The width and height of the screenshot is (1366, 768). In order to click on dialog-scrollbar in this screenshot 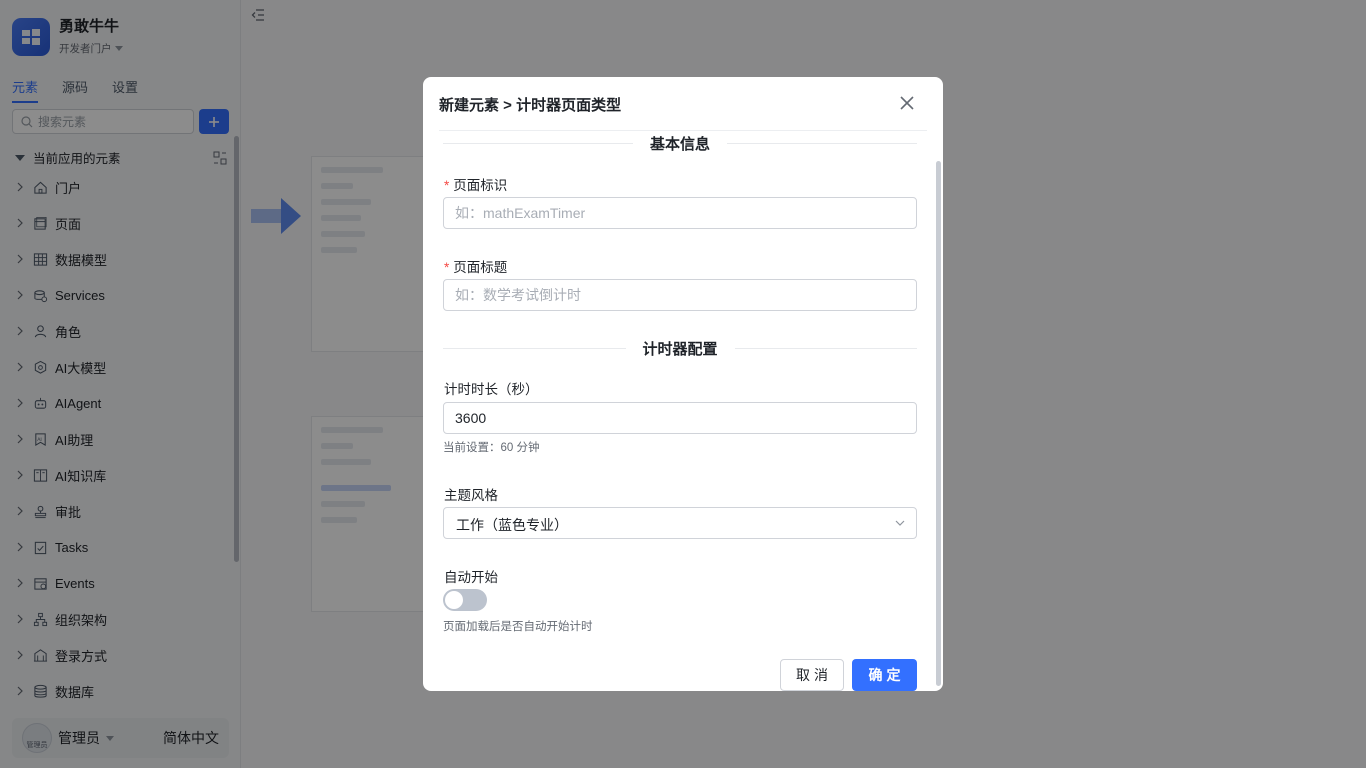, I will do `click(938, 423)`.